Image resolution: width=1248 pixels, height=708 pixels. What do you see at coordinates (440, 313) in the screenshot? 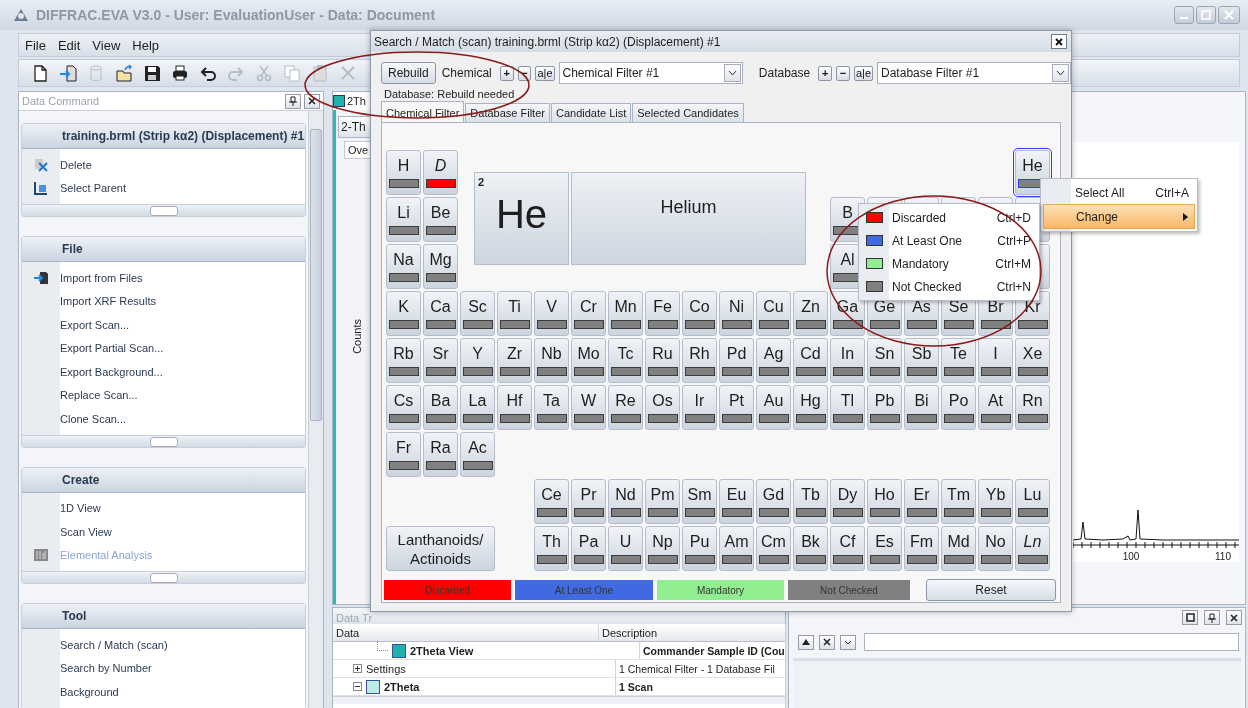
I see `element-button: Ca` at bounding box center [440, 313].